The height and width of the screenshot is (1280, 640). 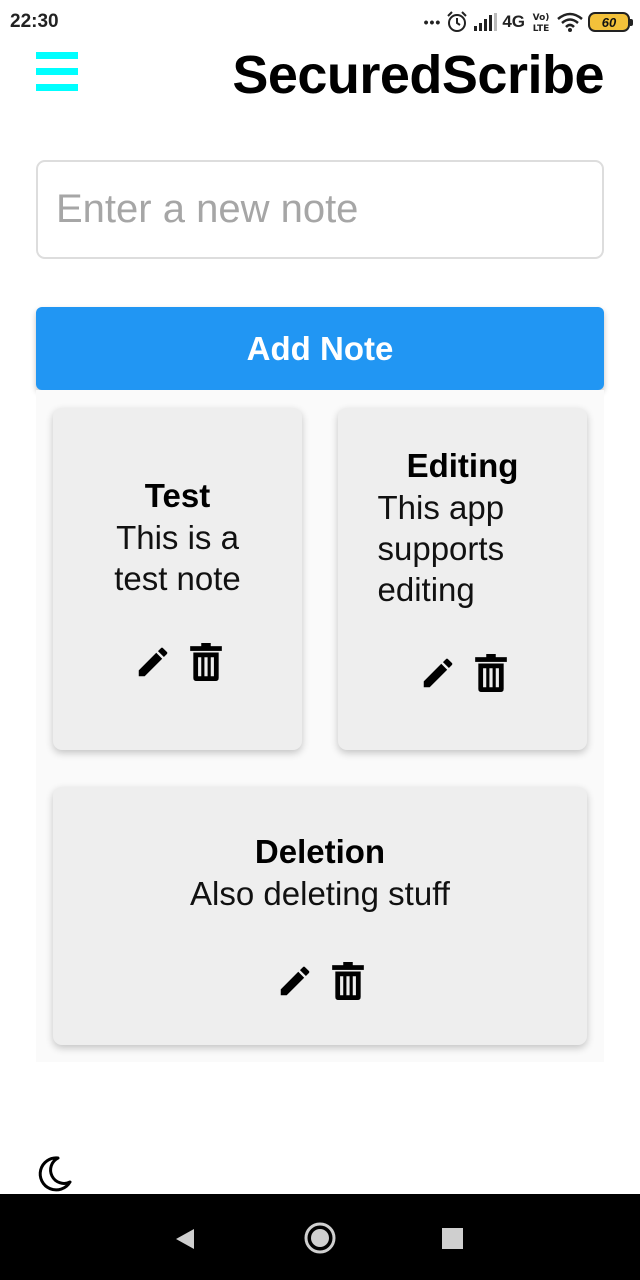 I want to click on notification-dots: •••, so click(x=432, y=22).